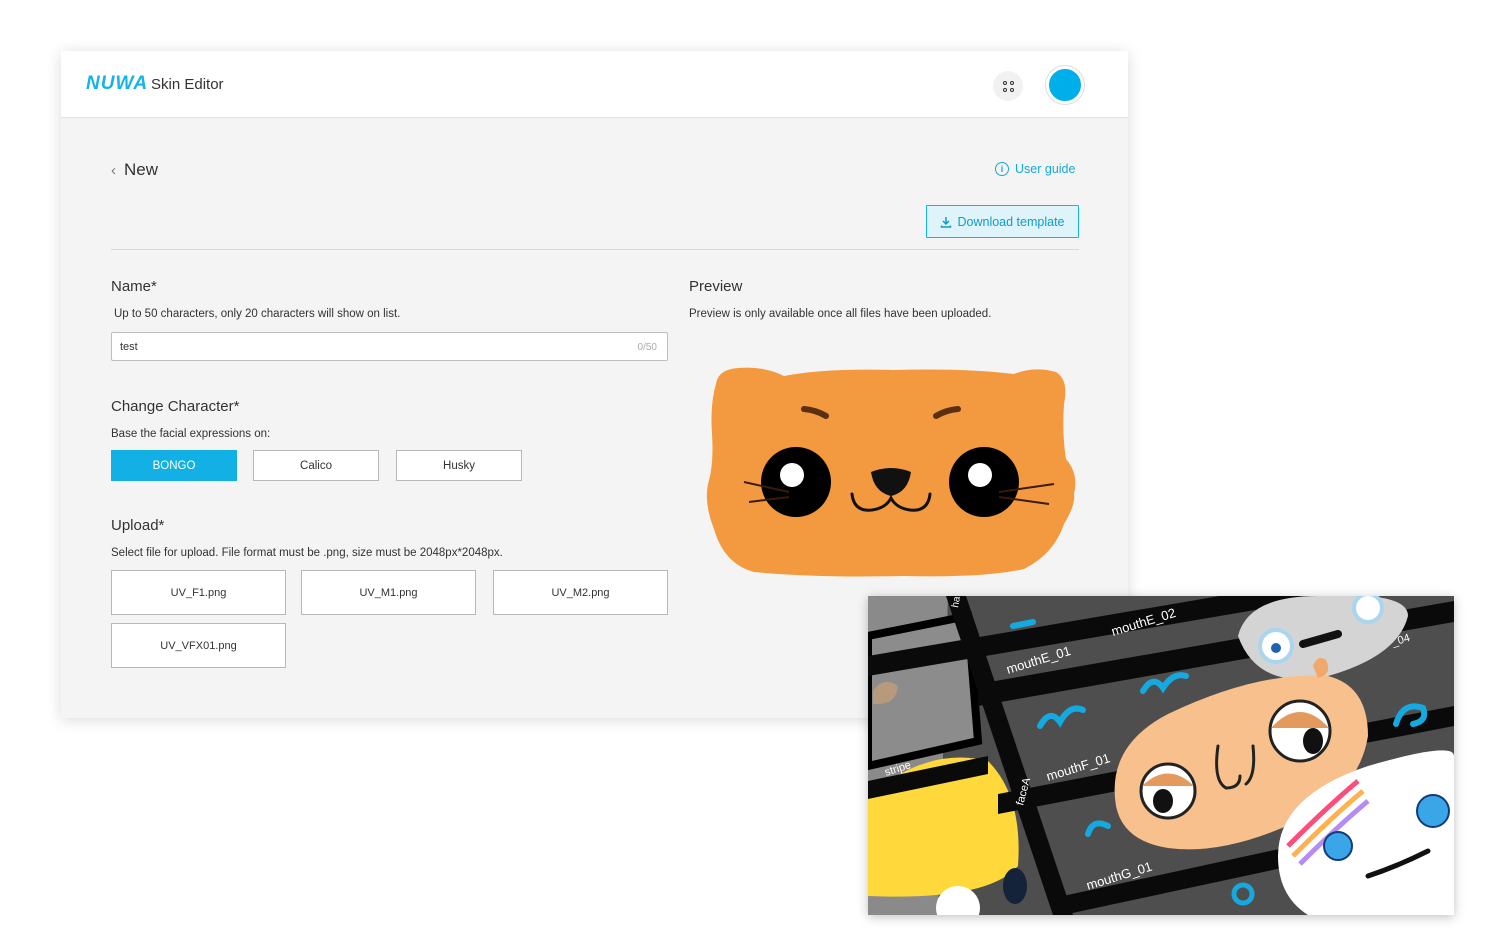 The width and height of the screenshot is (1500, 938). Describe the element at coordinates (389, 346) in the screenshot. I see `name-input: test 0/50` at that location.